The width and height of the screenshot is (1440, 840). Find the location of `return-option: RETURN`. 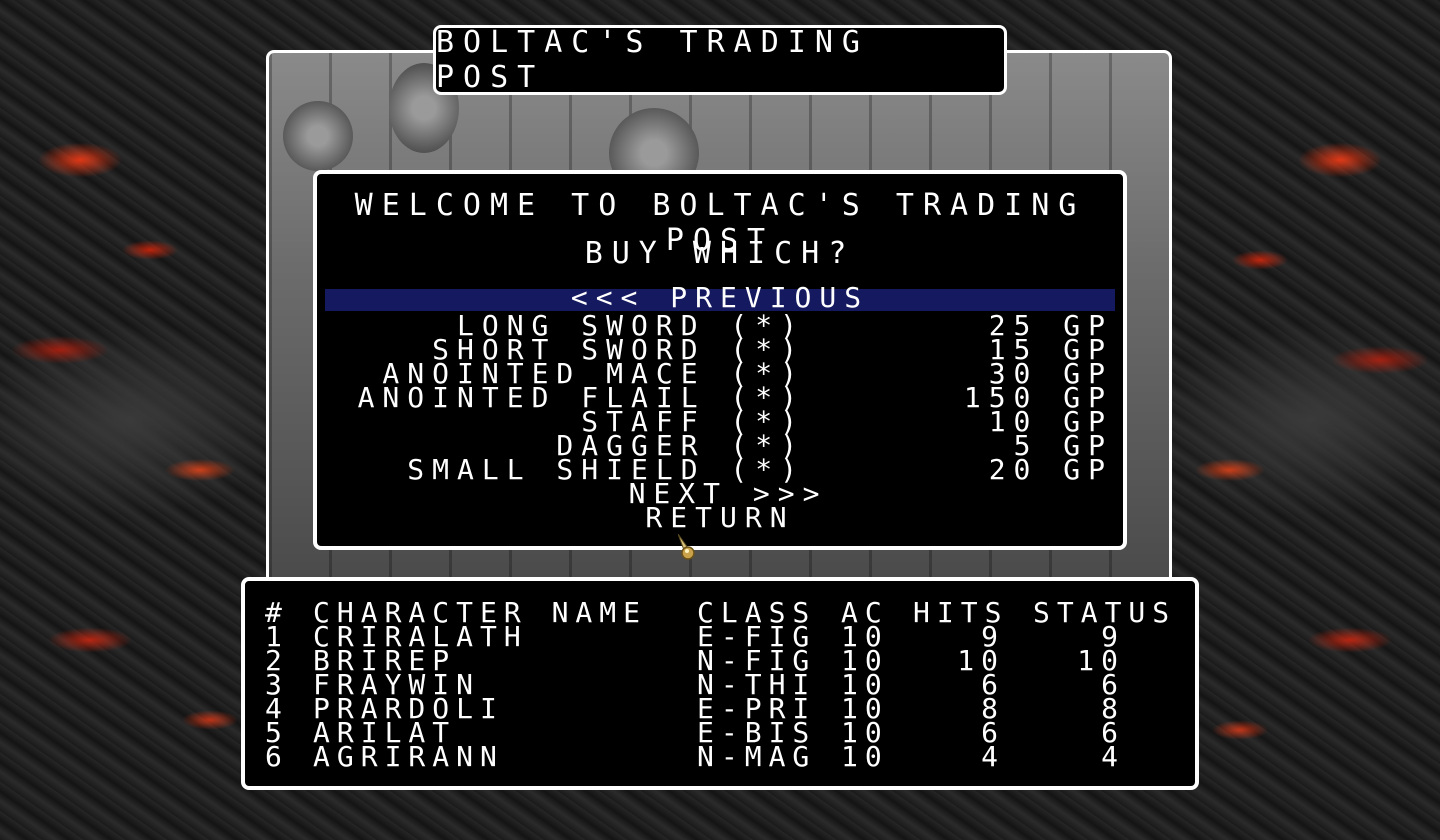

return-option: RETURN is located at coordinates (720, 518).